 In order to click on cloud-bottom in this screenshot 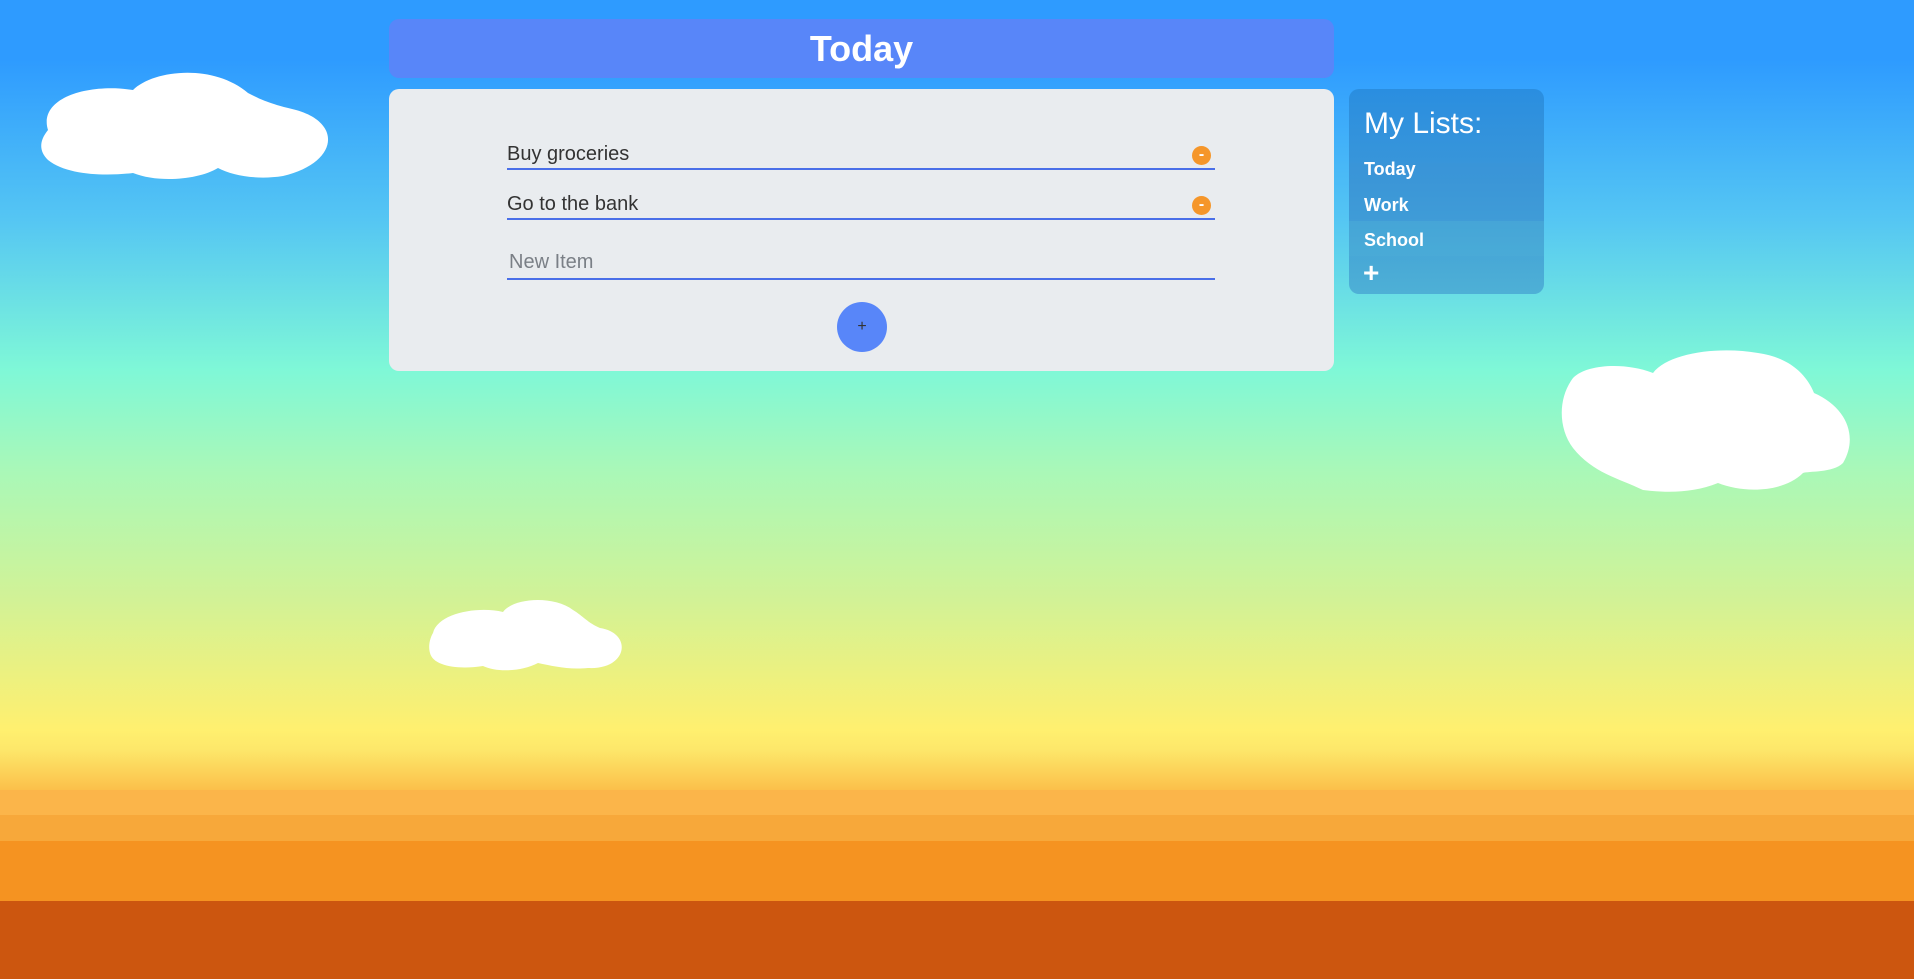, I will do `click(525, 635)`.